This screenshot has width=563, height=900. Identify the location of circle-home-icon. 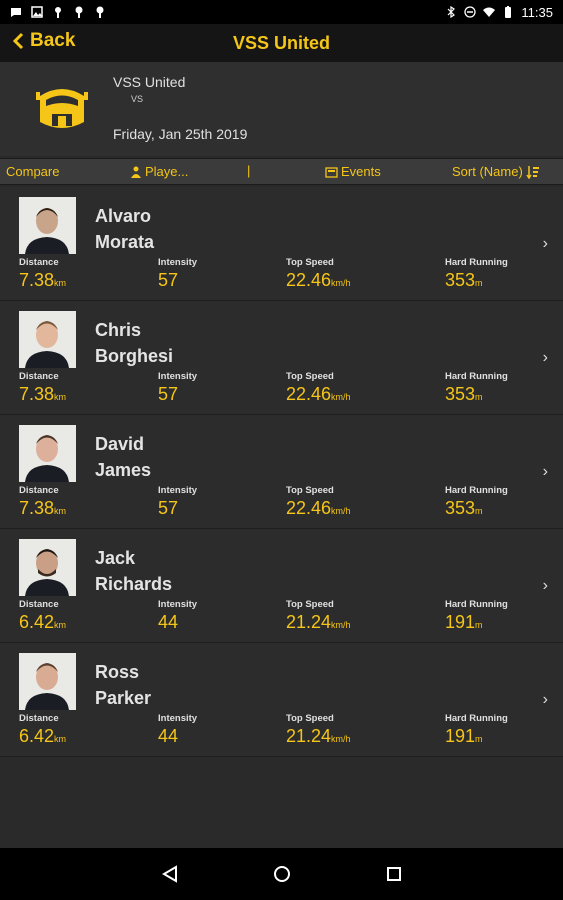
(281, 874).